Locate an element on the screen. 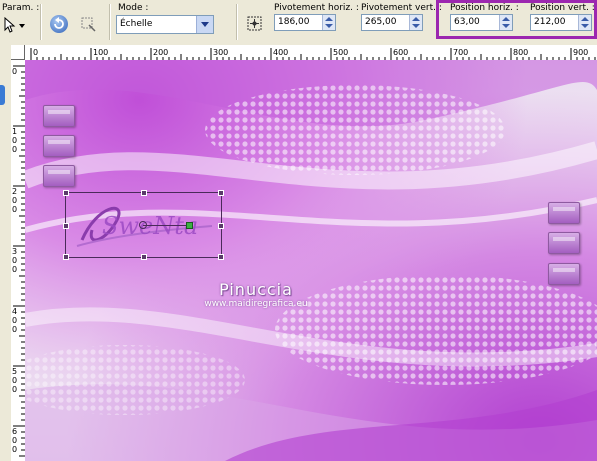 Image resolution: width=597 pixels, height=461 pixels. ruler-label: 700 is located at coordinates (460, 52).